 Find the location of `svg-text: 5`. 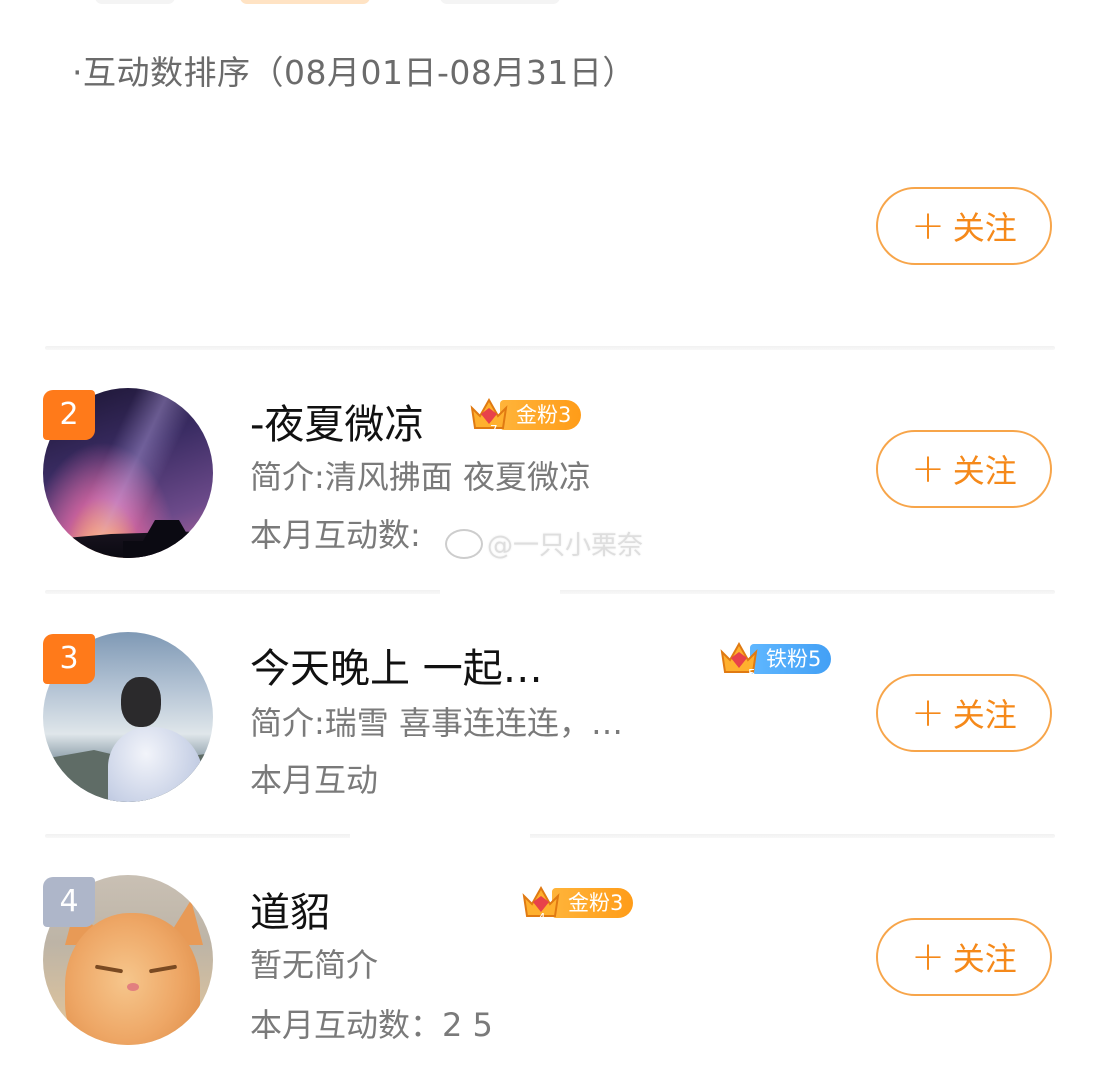

svg-text: 5 is located at coordinates (752, 673).